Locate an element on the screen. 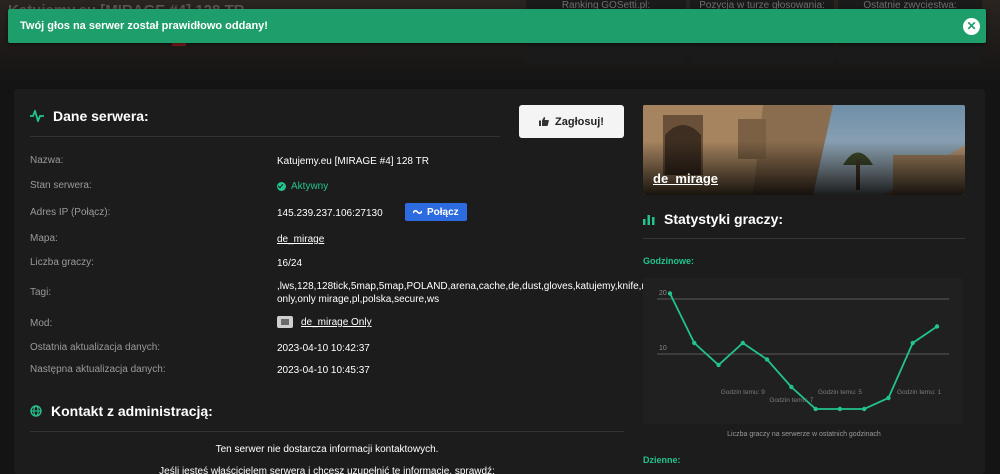 Image resolution: width=1000 pixels, height=474 pixels. row-label: Nazwa: is located at coordinates (47, 160).